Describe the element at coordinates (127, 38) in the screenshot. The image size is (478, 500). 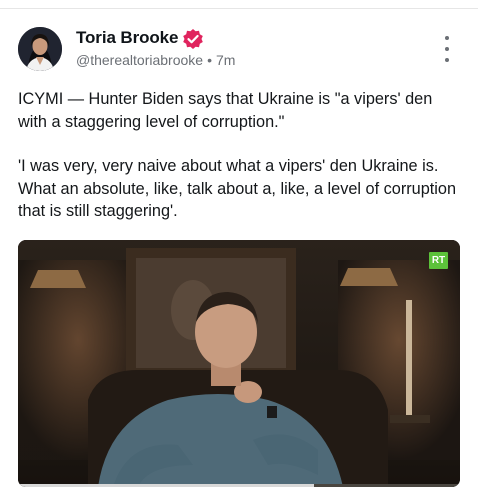
I see `author-name: Toria Brooke` at that location.